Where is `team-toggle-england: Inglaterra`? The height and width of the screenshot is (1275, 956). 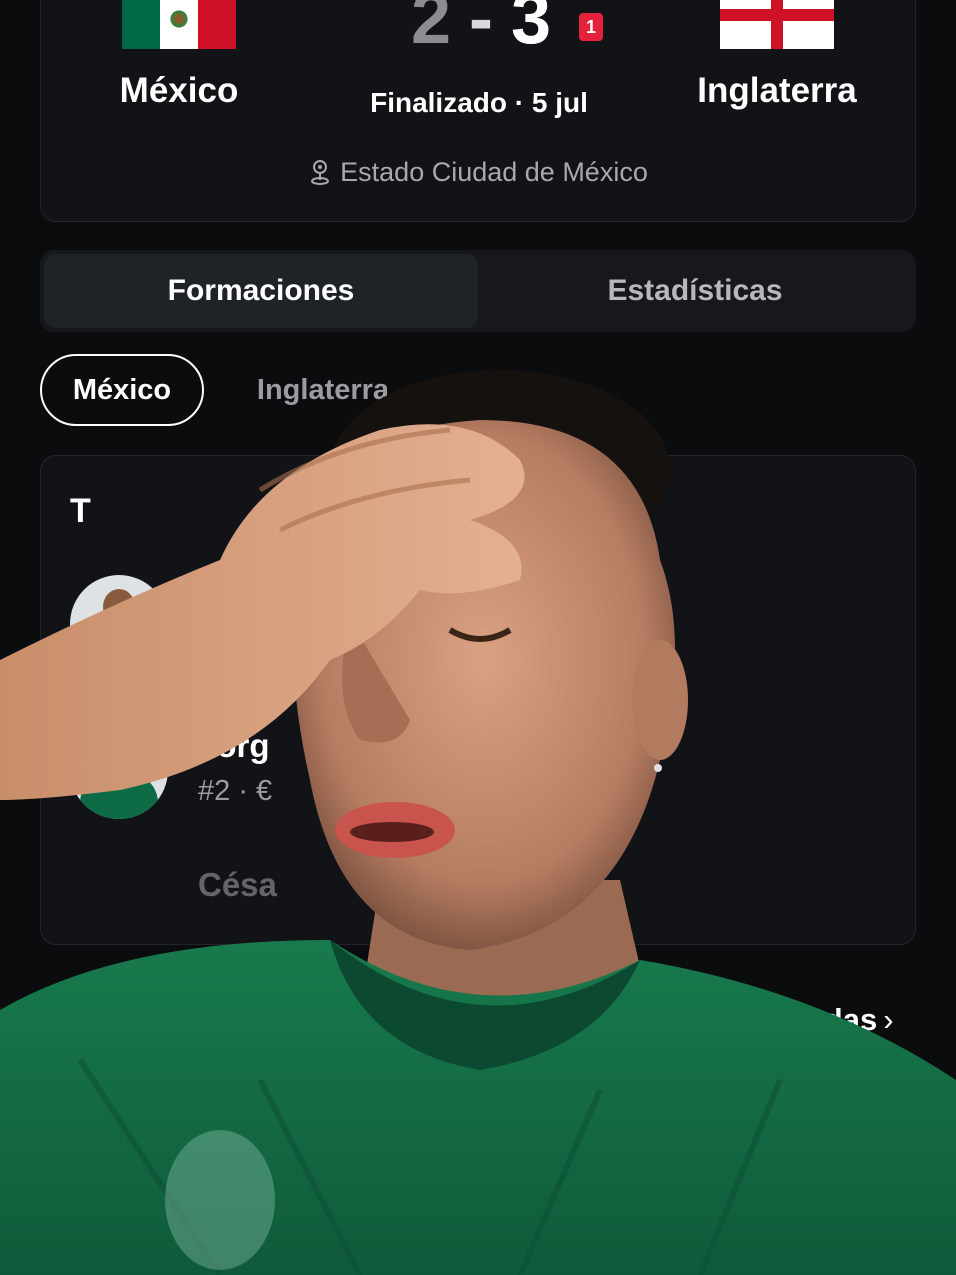 team-toggle-england: Inglaterra is located at coordinates (323, 390).